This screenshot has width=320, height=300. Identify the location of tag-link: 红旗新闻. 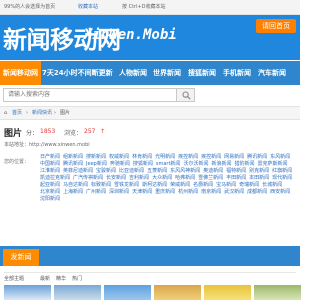
(282, 171).